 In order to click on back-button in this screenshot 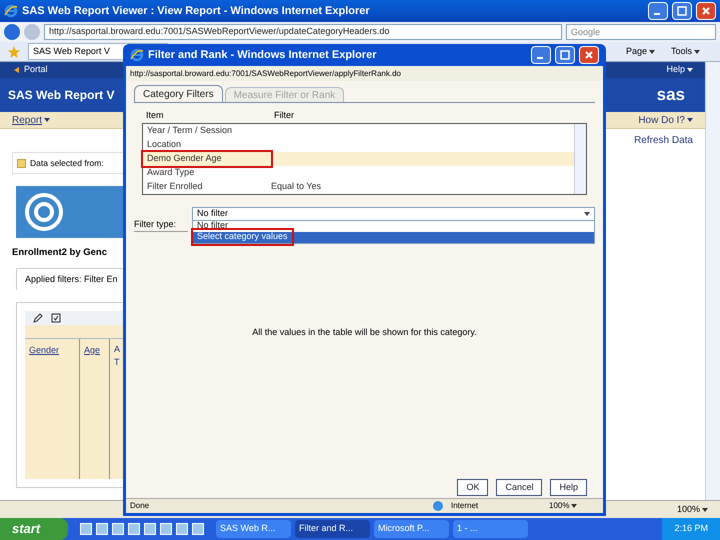, I will do `click(12, 32)`.